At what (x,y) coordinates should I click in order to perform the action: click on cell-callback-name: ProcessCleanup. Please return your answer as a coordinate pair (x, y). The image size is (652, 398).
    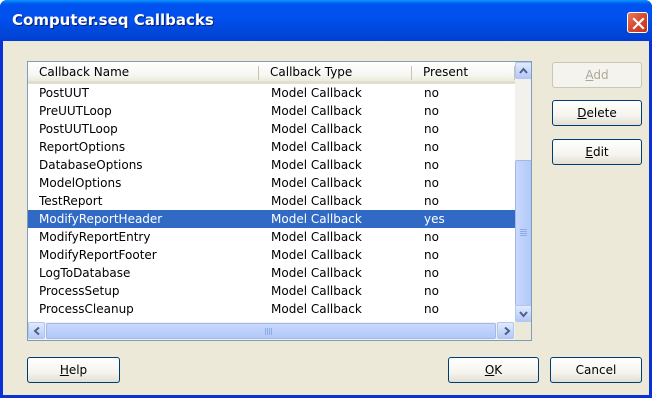
    Looking at the image, I should click on (86, 309).